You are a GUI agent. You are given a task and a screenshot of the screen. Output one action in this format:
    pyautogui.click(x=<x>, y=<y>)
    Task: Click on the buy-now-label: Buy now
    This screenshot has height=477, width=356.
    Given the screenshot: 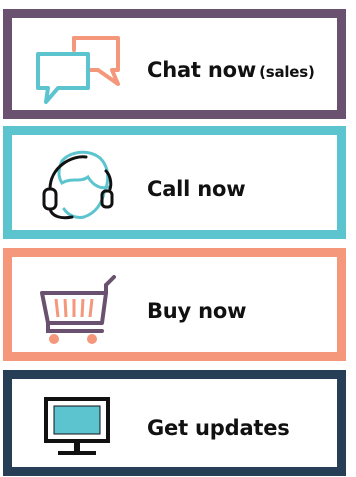 What is the action you would take?
    pyautogui.click(x=197, y=311)
    